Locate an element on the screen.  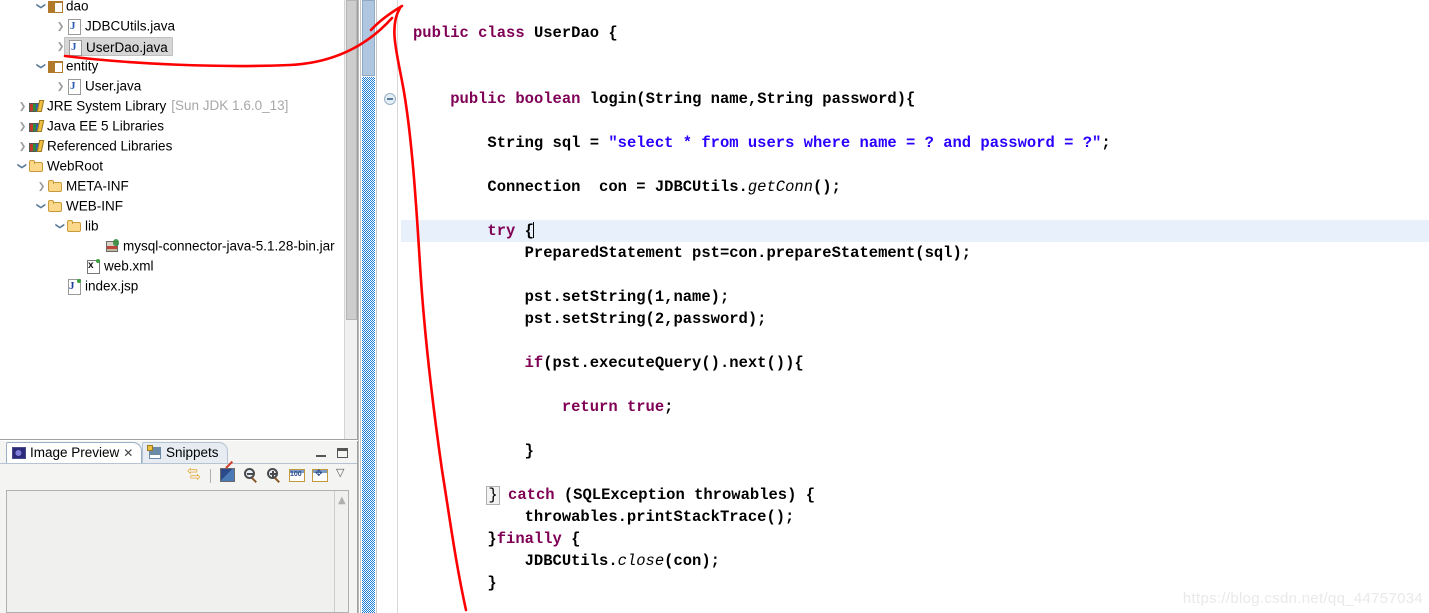
tree-item-referenced-libraries: ❯ Referenced Libraries is located at coordinates (172, 146).